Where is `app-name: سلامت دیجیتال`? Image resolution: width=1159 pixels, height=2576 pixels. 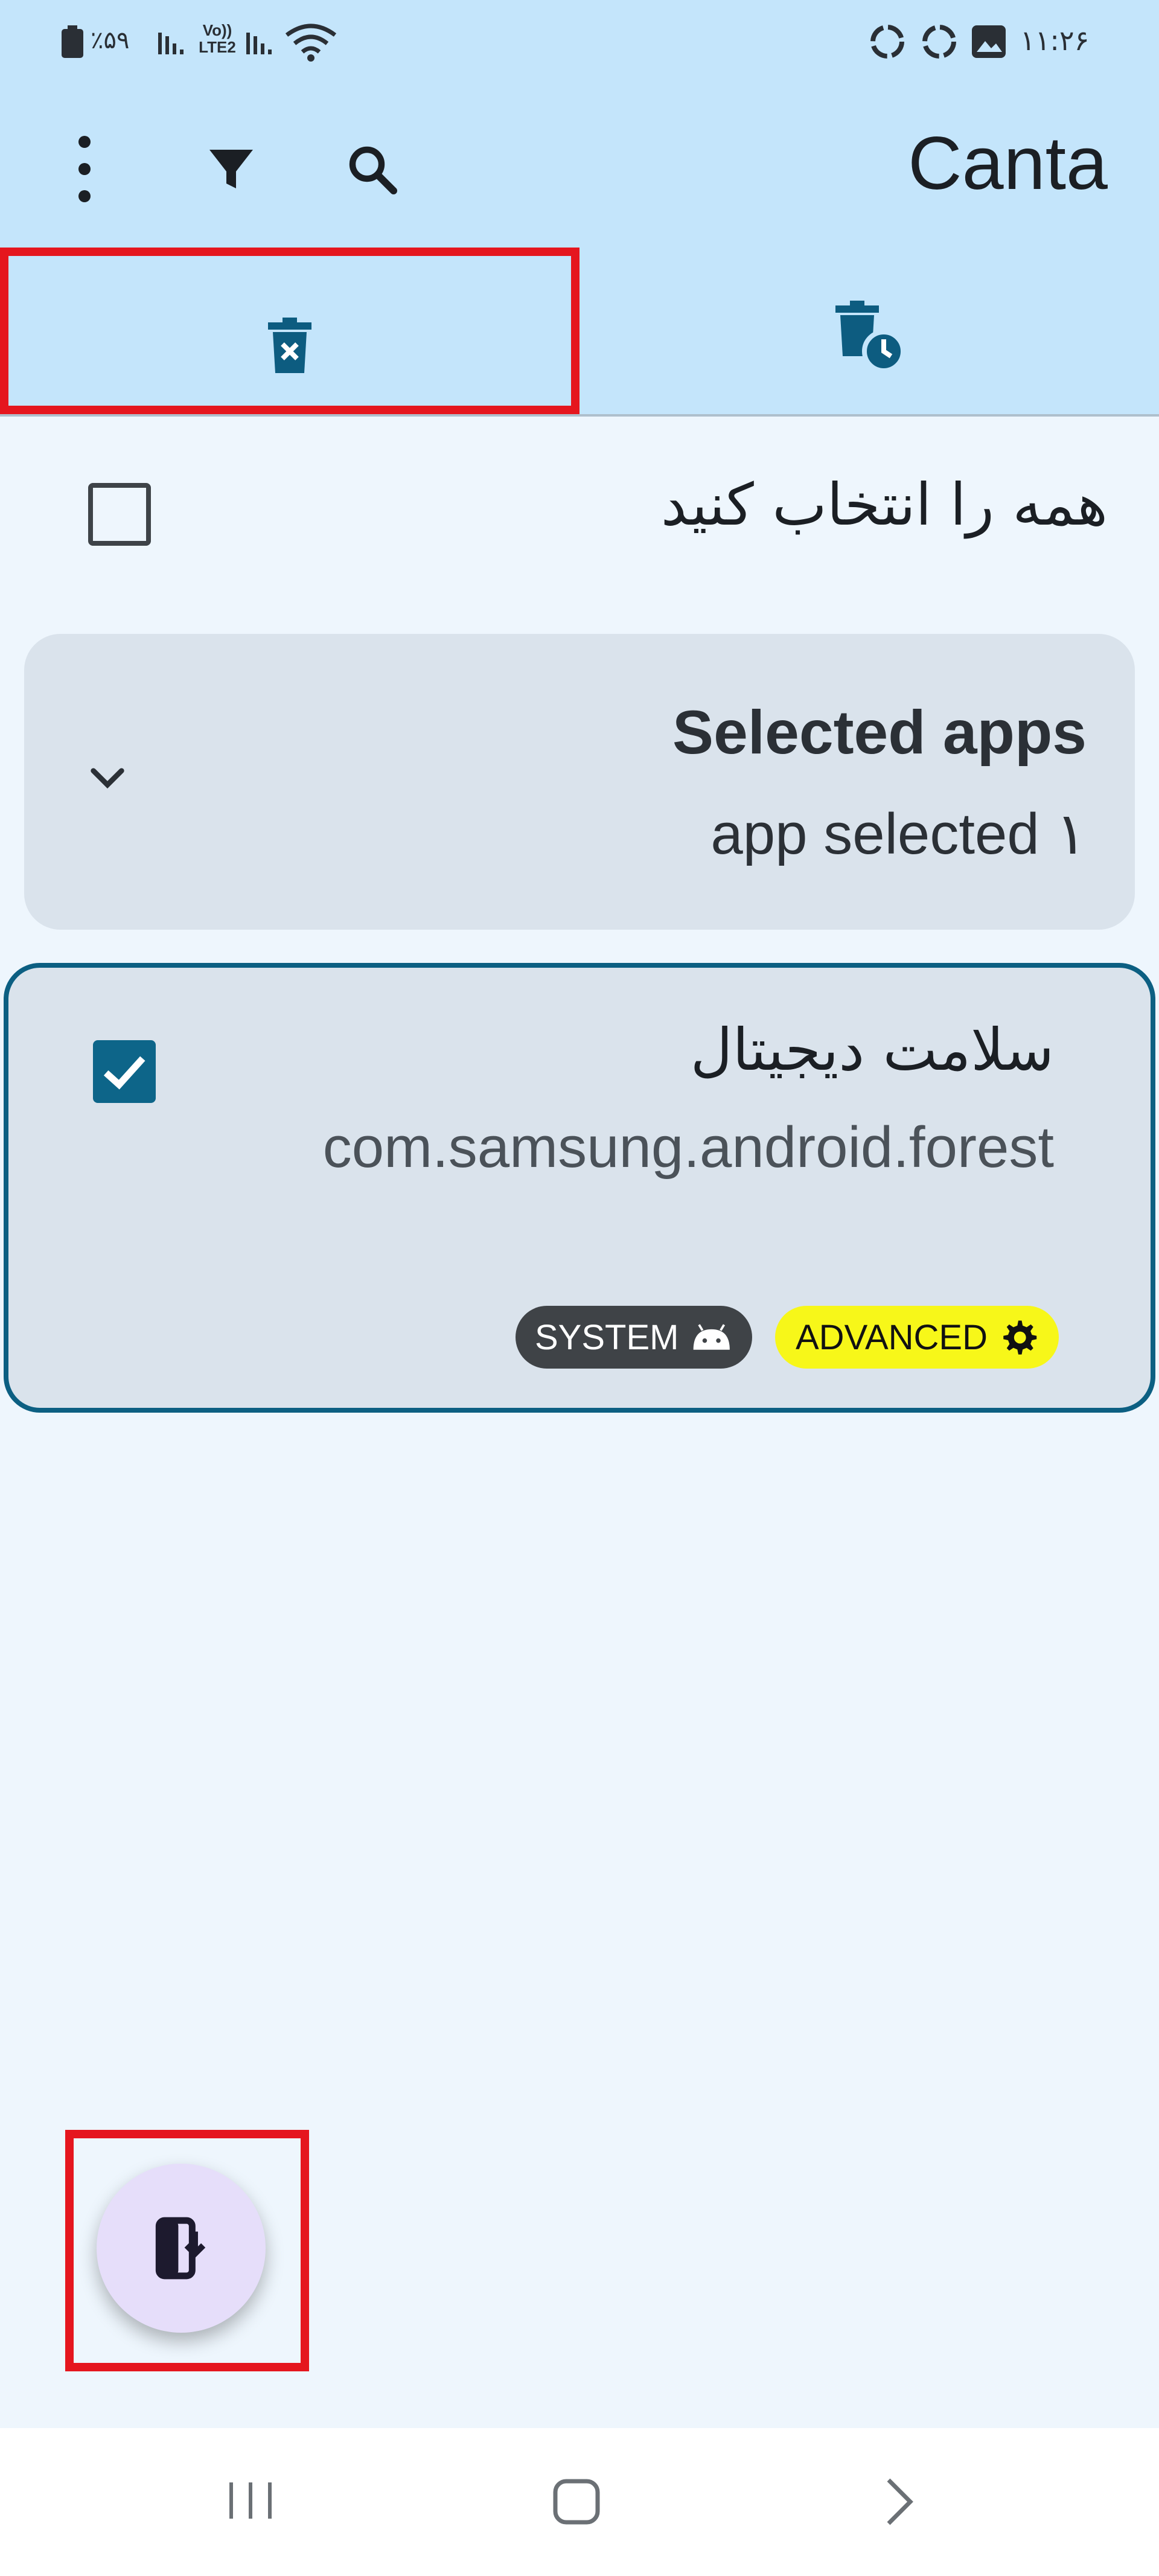 app-name: سلامت دیجیتال is located at coordinates (872, 1050).